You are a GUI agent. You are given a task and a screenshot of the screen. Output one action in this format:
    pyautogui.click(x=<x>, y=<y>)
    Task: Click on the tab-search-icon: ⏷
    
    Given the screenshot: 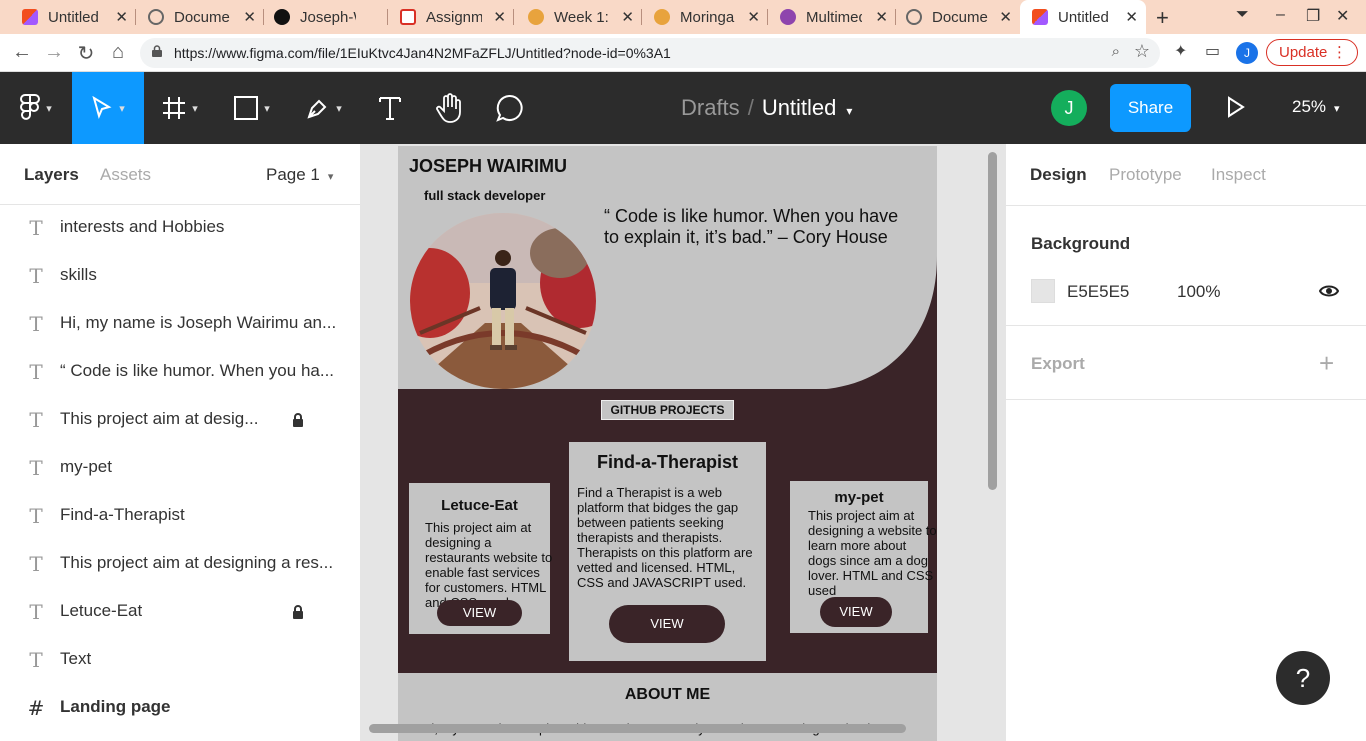 What is the action you would take?
    pyautogui.click(x=1242, y=15)
    